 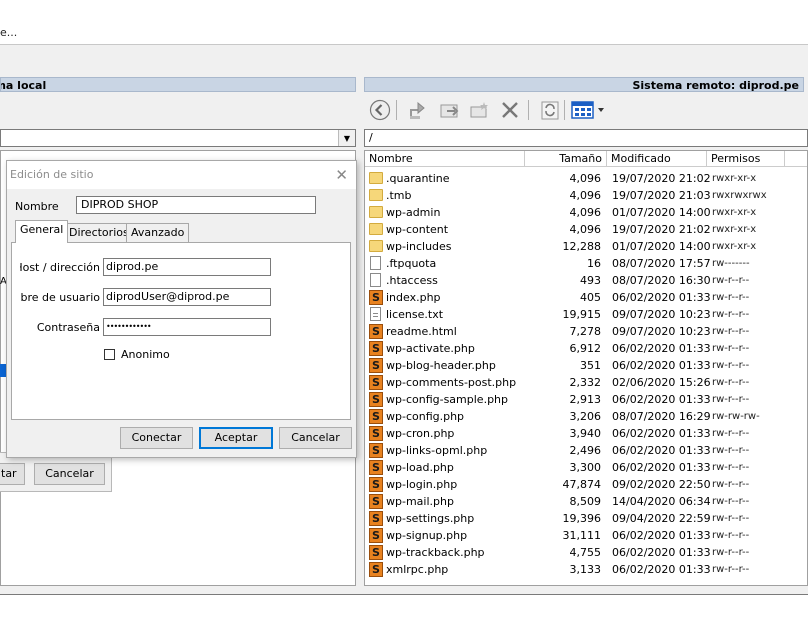 I want to click on view-options-icon, so click(x=588, y=110).